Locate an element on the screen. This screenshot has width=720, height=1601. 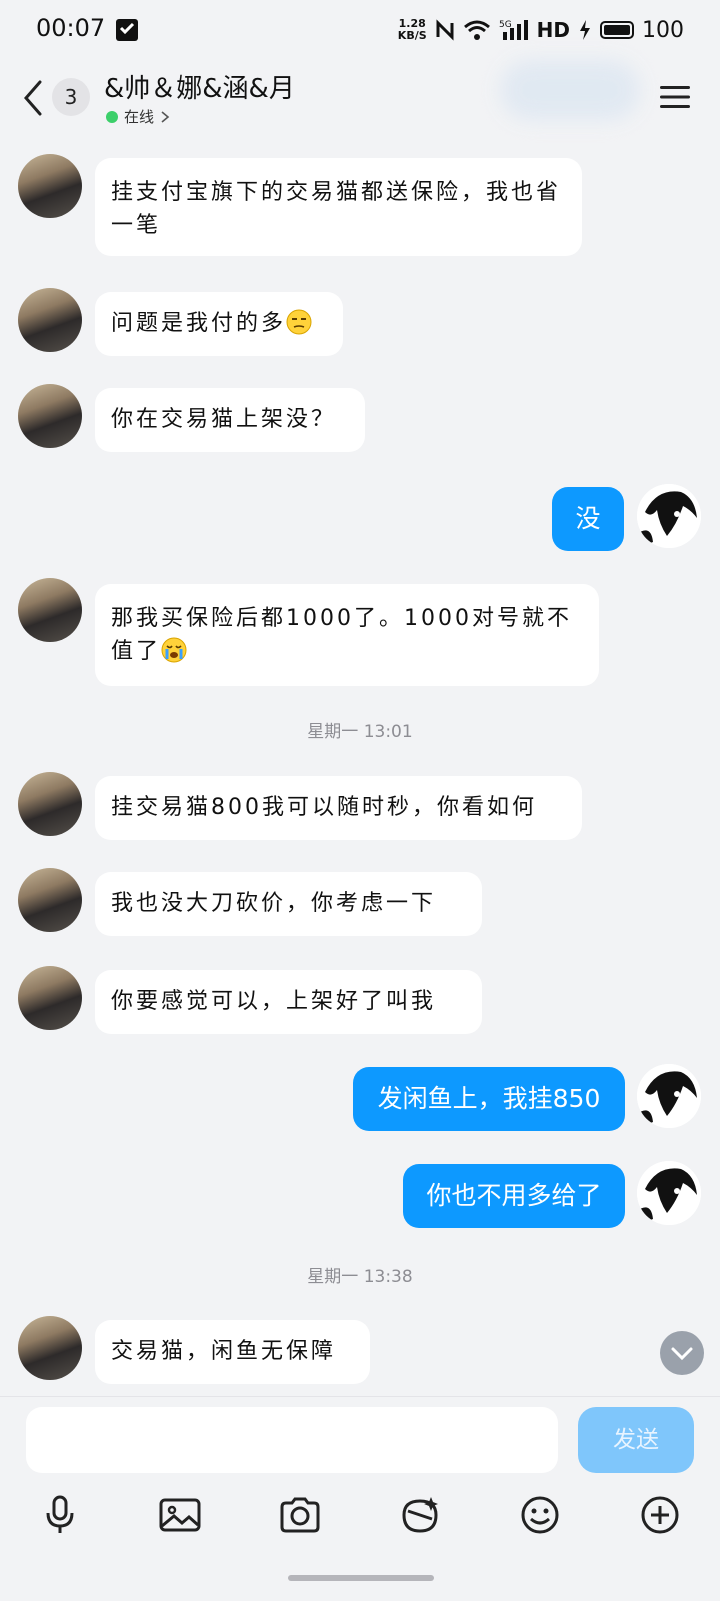
crying-emoji-icon is located at coordinates (174, 650).